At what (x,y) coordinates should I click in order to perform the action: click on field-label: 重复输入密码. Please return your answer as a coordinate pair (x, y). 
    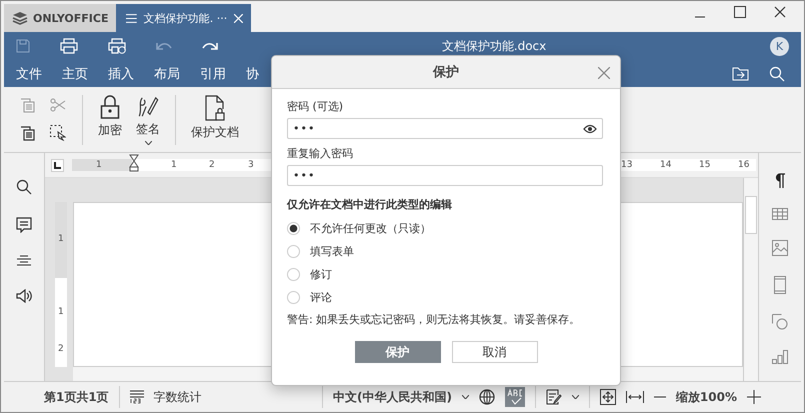
    Looking at the image, I should click on (320, 153).